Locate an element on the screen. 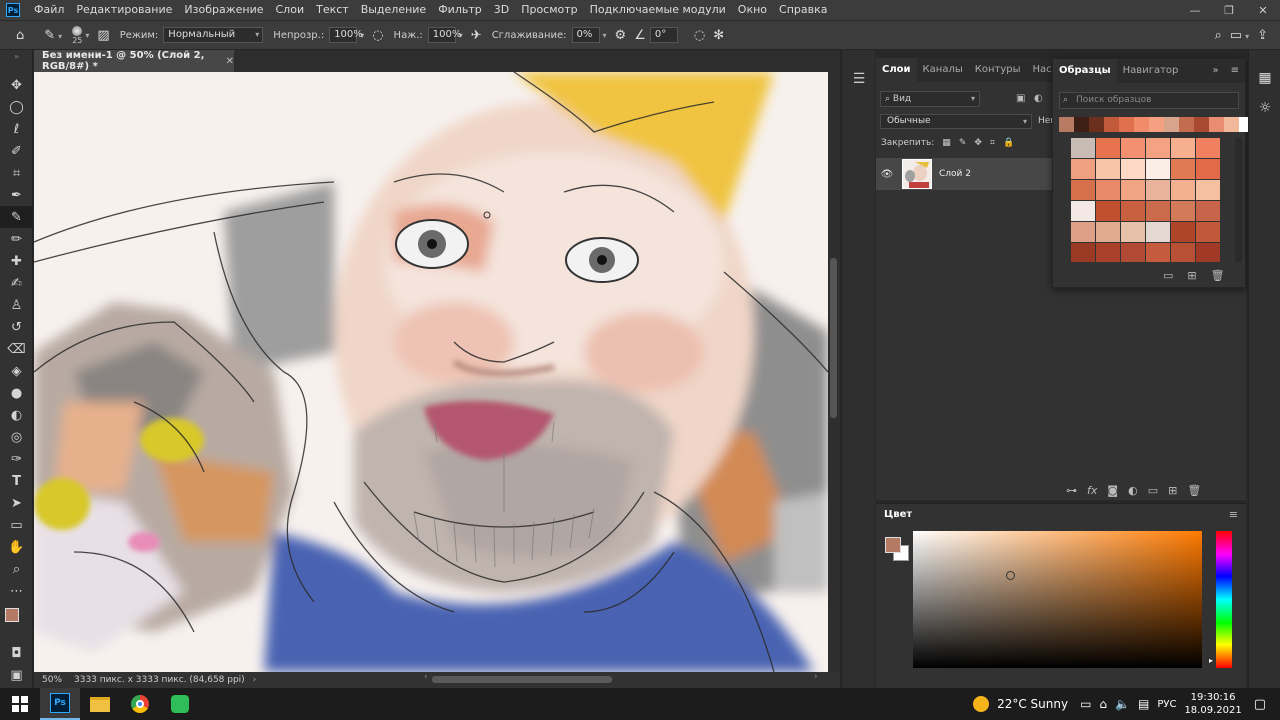 This screenshot has height=720, width=1280. smoothing-dropdown-icon: ▾ is located at coordinates (605, 35).